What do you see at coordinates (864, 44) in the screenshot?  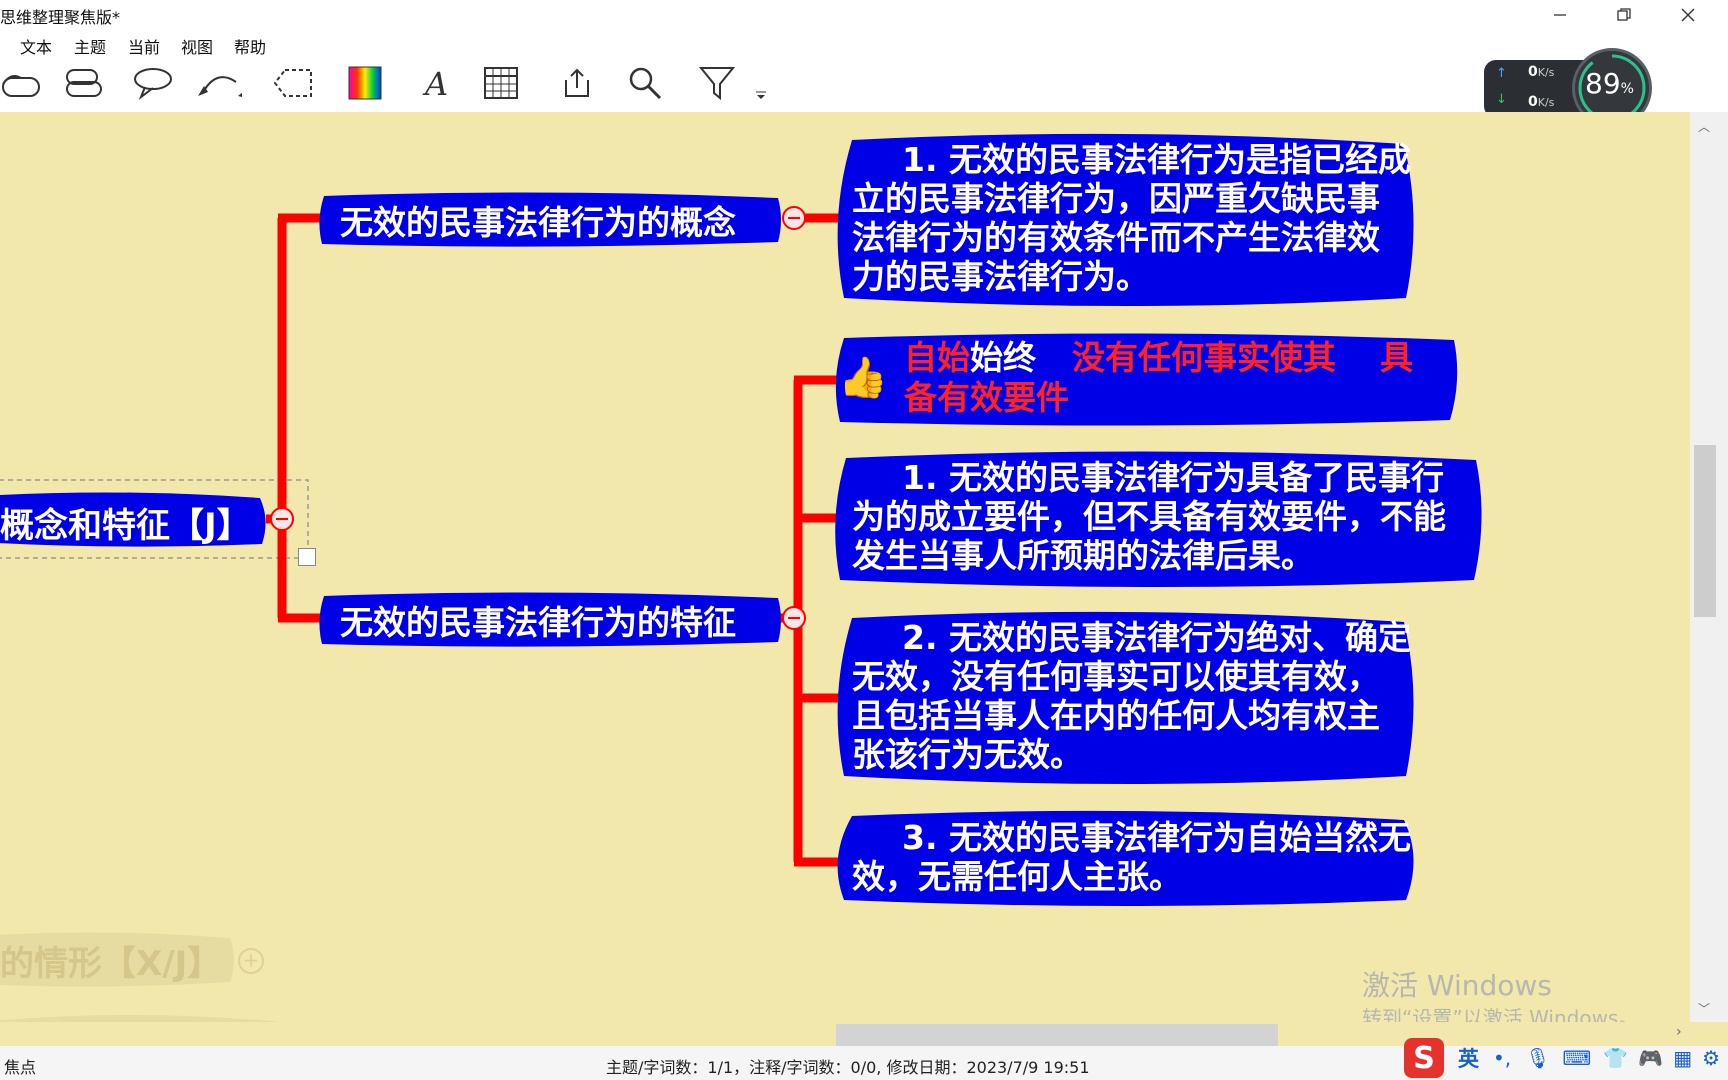 I see `menu-bar: 文本 主题 当前 视图 帮助` at bounding box center [864, 44].